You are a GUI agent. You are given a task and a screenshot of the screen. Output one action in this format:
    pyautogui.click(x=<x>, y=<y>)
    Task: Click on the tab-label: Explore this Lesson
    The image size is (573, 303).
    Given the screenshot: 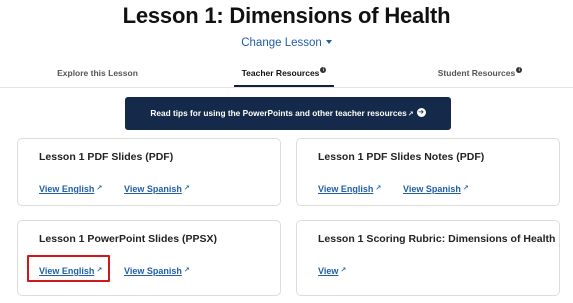 What is the action you would take?
    pyautogui.click(x=97, y=73)
    